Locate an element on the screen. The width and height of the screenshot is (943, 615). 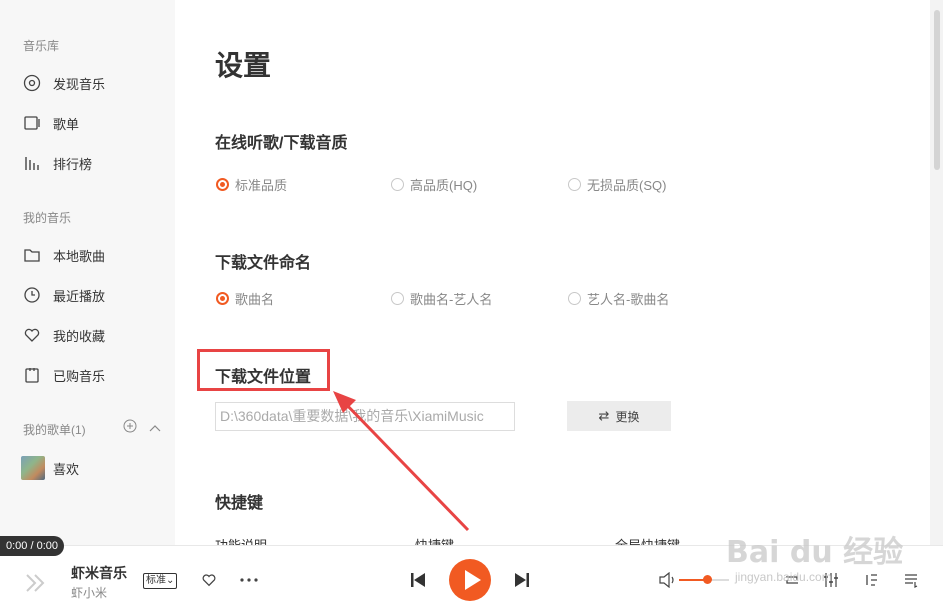
playback-time: 0:00 / 0:00 is located at coordinates (32, 546).